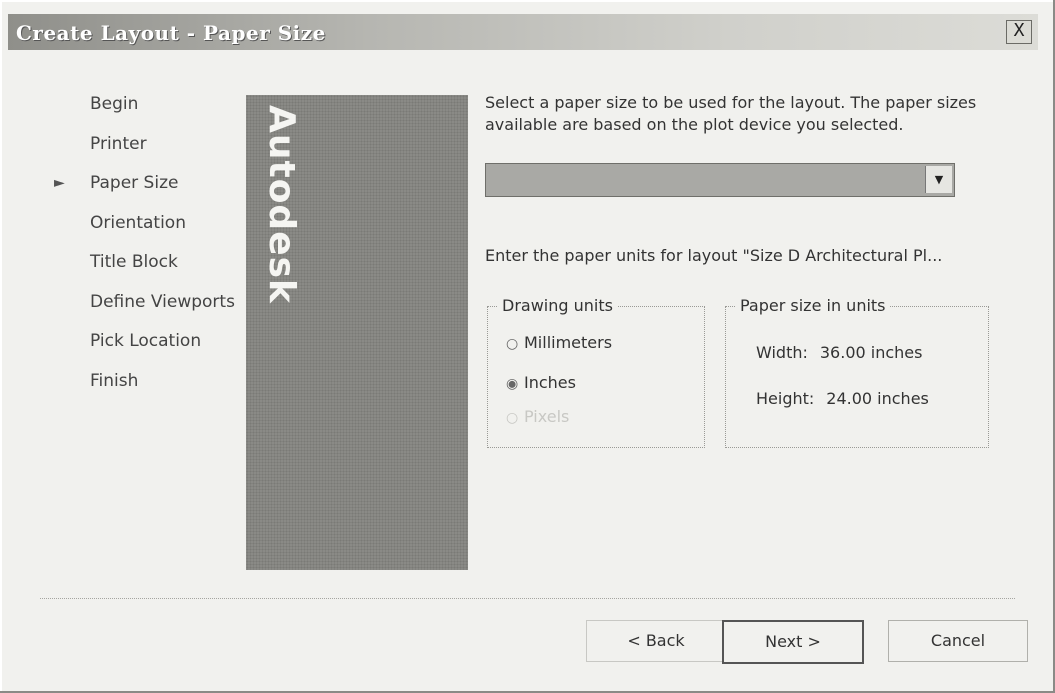 The height and width of the screenshot is (693, 1055). I want to click on autodesk-banner: Autodesk, so click(357, 332).